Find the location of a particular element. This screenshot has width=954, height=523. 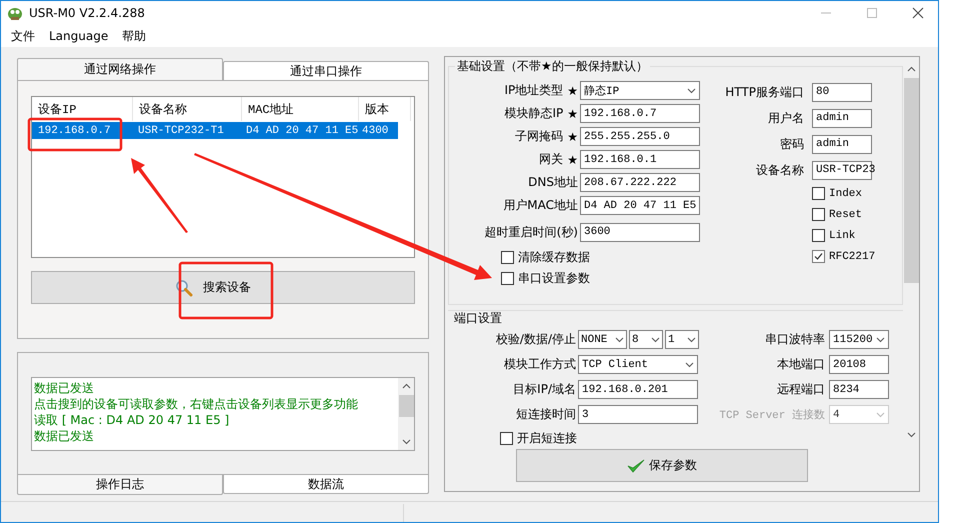

field-label: 超时重启时间(秒) is located at coordinates (531, 232).